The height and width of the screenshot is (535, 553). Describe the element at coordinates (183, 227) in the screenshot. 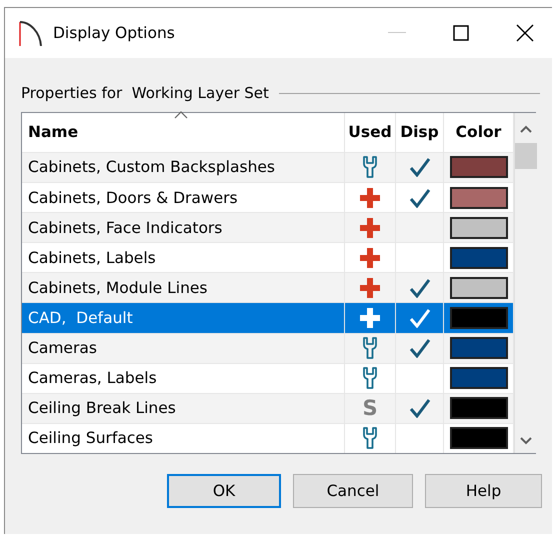

I see `table-cell: Cabinets, Face Indicators` at that location.